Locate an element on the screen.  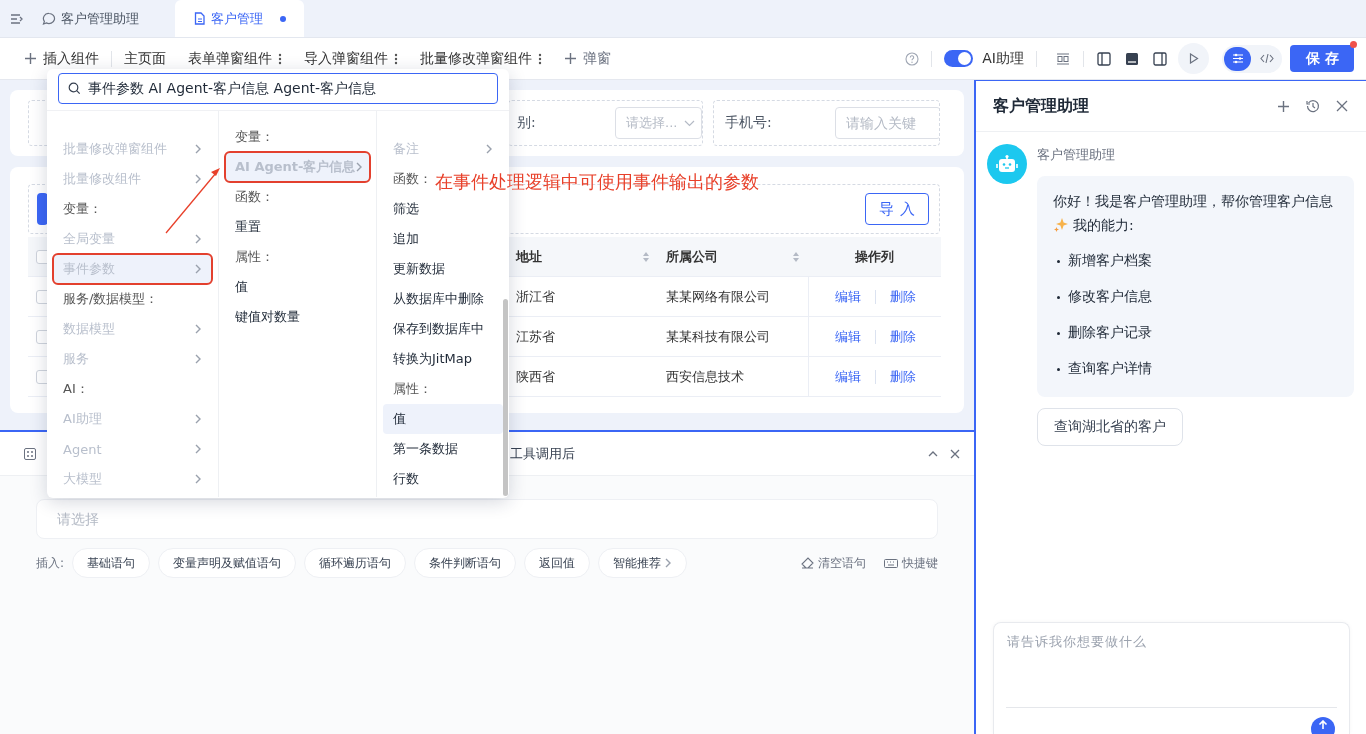
table-header-cell: 地址 is located at coordinates (583, 257).